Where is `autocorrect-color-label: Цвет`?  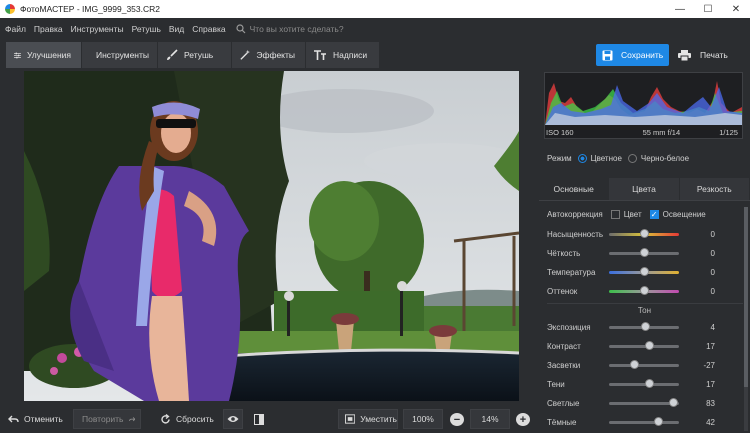
autocorrect-color-label: Цвет is located at coordinates (633, 214).